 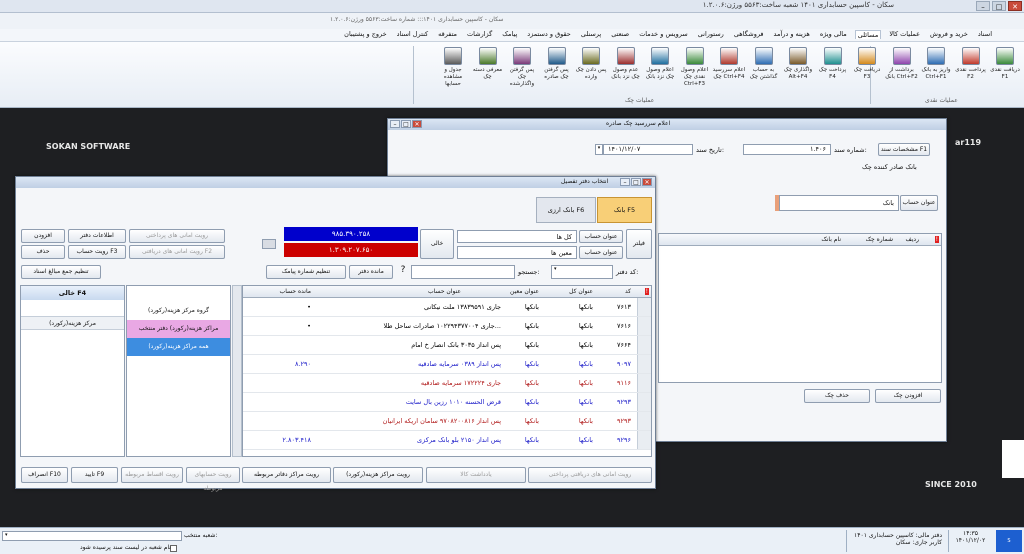 What do you see at coordinates (566, 210) in the screenshot?
I see `tab-fx-bank: بانک ارزی F6` at bounding box center [566, 210].